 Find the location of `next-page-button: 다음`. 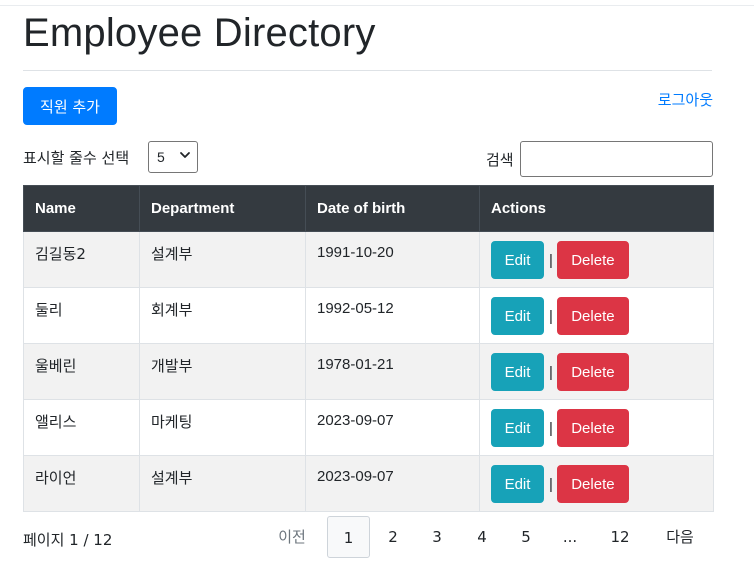

next-page-button: 다음 is located at coordinates (680, 537).